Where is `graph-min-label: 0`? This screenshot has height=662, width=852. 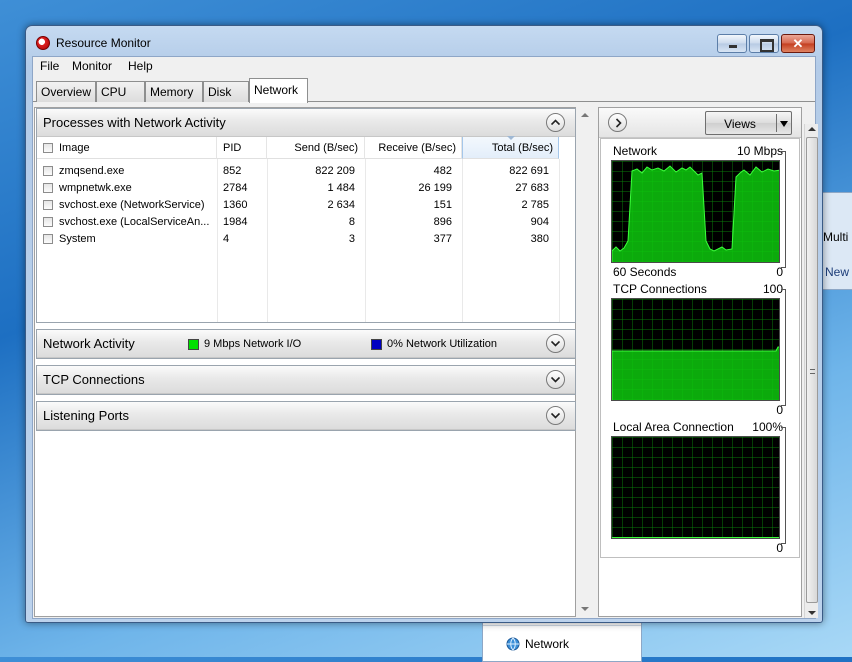
graph-min-label: 0 is located at coordinates (779, 272).